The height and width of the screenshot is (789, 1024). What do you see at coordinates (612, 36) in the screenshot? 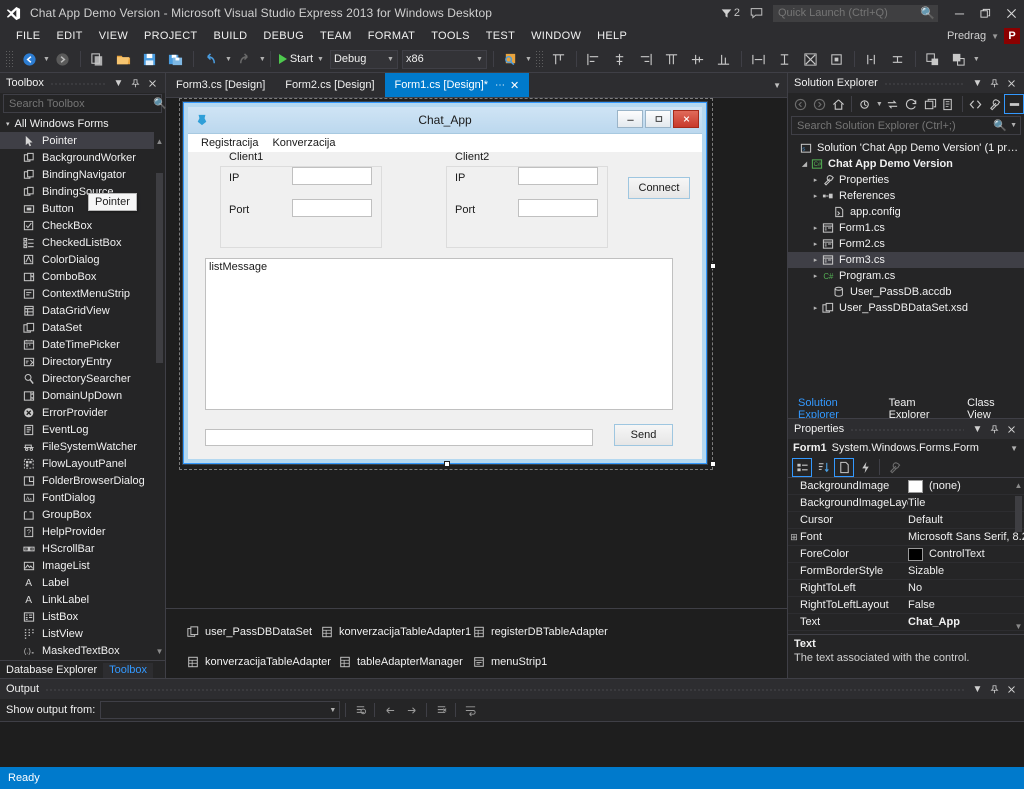
I see `menu-item-help: HELP` at bounding box center [612, 36].